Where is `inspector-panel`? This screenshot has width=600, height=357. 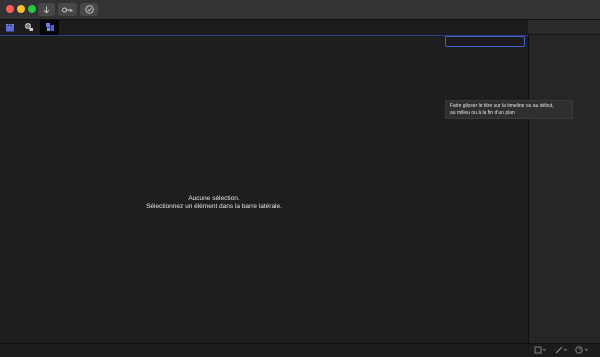
inspector-panel is located at coordinates (564, 181).